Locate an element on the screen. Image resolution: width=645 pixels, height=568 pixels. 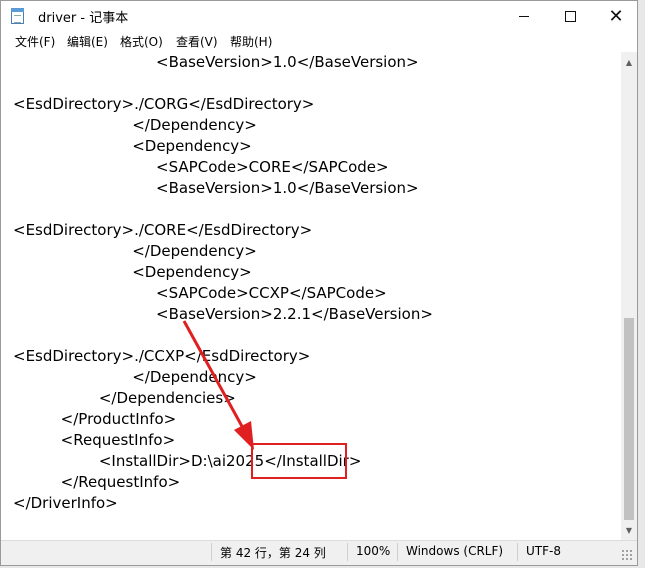
scroll-down-icon: ▼ is located at coordinates (629, 530).